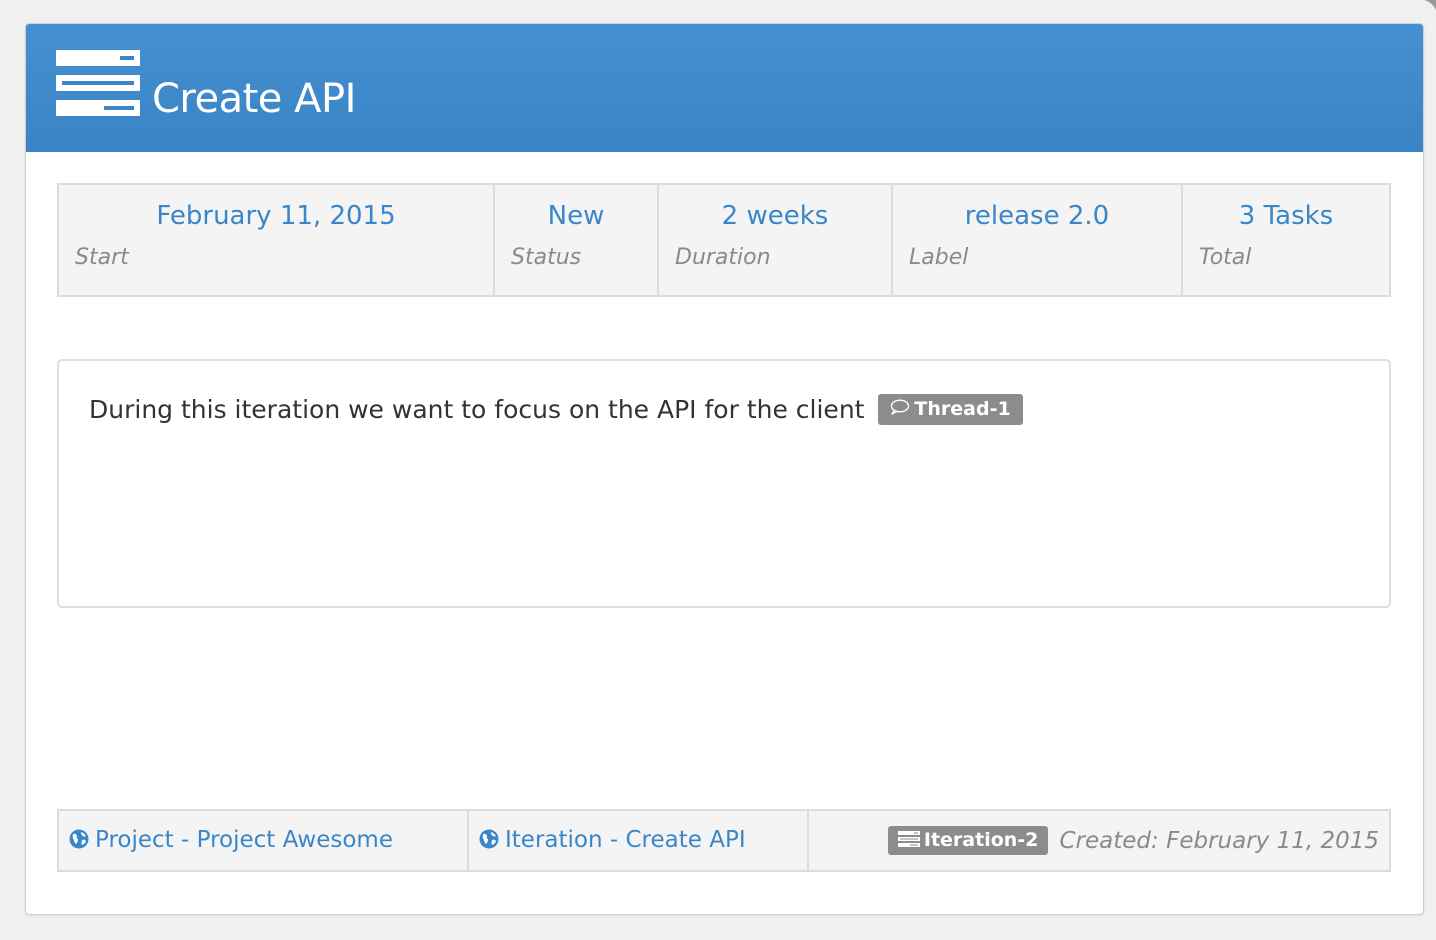  I want to click on iteration-badge: Iteration-2, so click(968, 840).